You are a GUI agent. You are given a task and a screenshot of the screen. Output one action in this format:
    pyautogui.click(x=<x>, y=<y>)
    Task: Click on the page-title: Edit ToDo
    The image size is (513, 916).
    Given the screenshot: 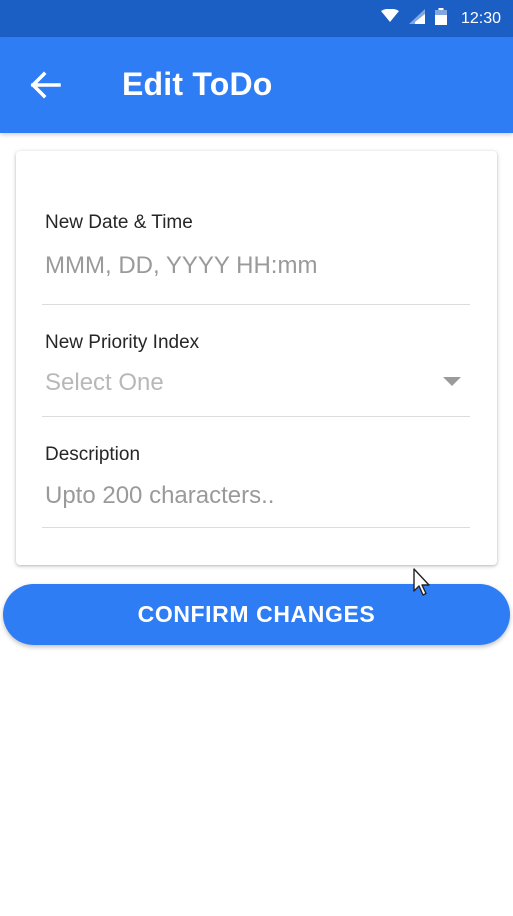 What is the action you would take?
    pyautogui.click(x=197, y=84)
    